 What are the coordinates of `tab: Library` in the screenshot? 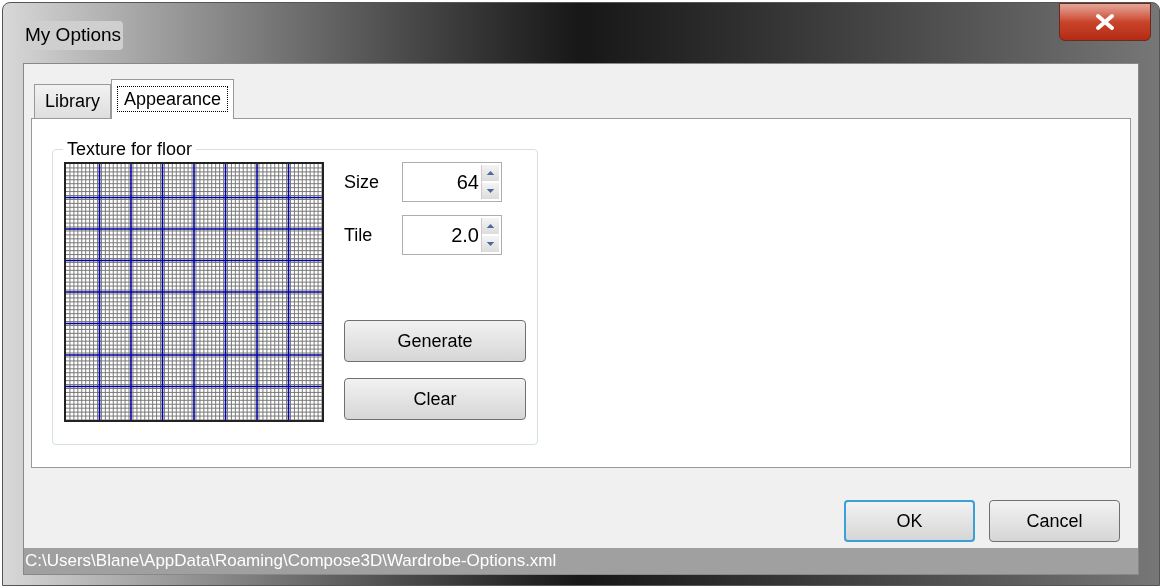 It's located at (73, 101).